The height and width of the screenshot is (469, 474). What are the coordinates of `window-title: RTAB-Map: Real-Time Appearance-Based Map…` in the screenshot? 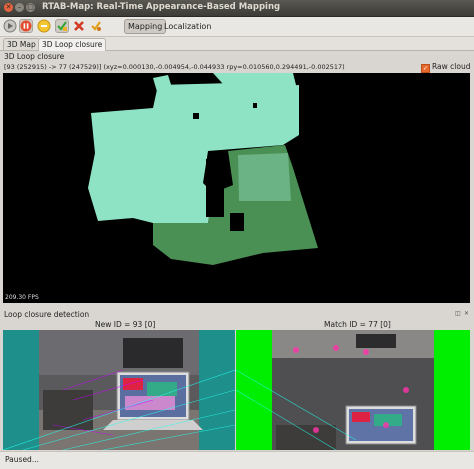 It's located at (161, 7).